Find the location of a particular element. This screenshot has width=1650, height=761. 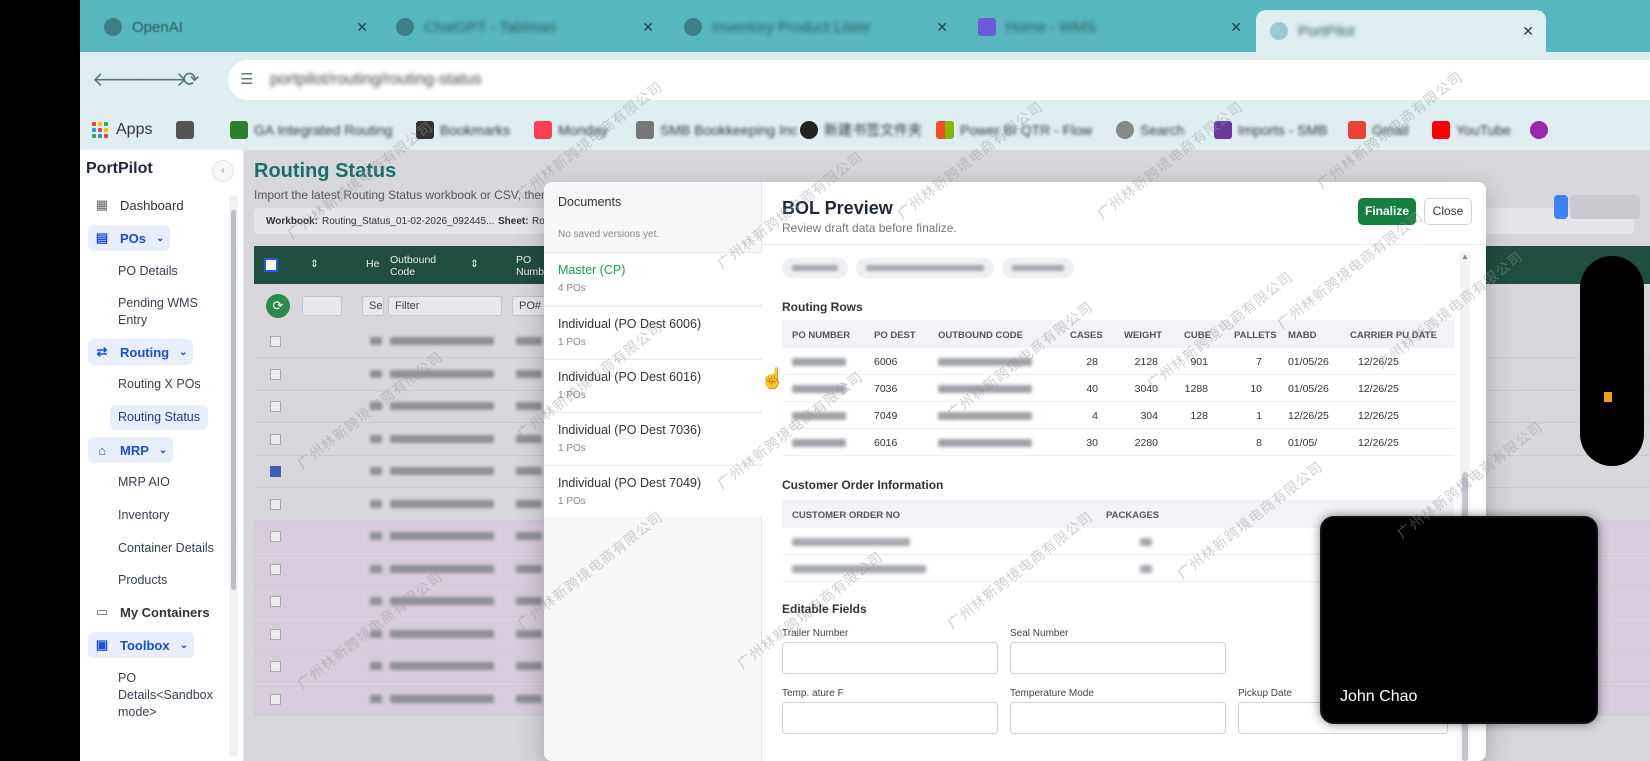

weight-cell: 2128 is located at coordinates (1146, 362).